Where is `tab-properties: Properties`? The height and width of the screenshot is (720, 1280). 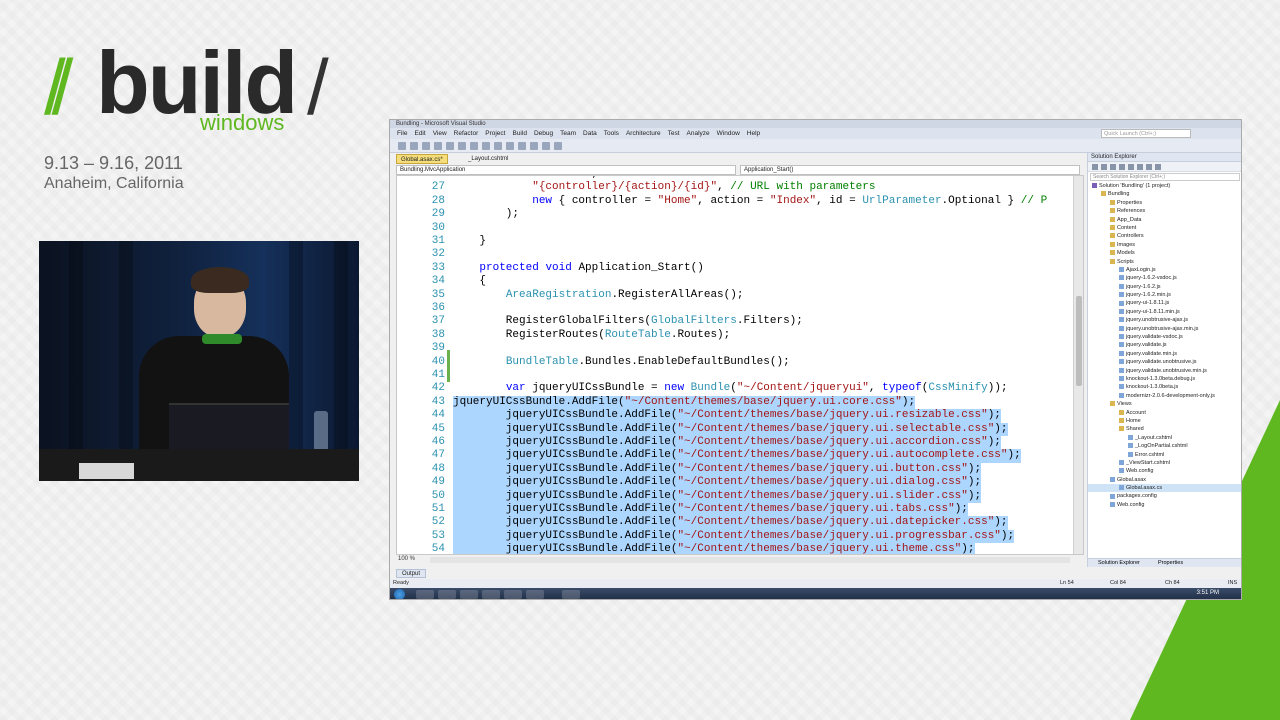
tab-properties: Properties is located at coordinates (1170, 563).